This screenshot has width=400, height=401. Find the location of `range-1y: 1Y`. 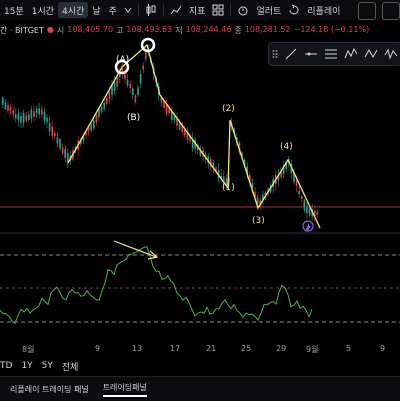

range-1y: 1Y is located at coordinates (26, 366).